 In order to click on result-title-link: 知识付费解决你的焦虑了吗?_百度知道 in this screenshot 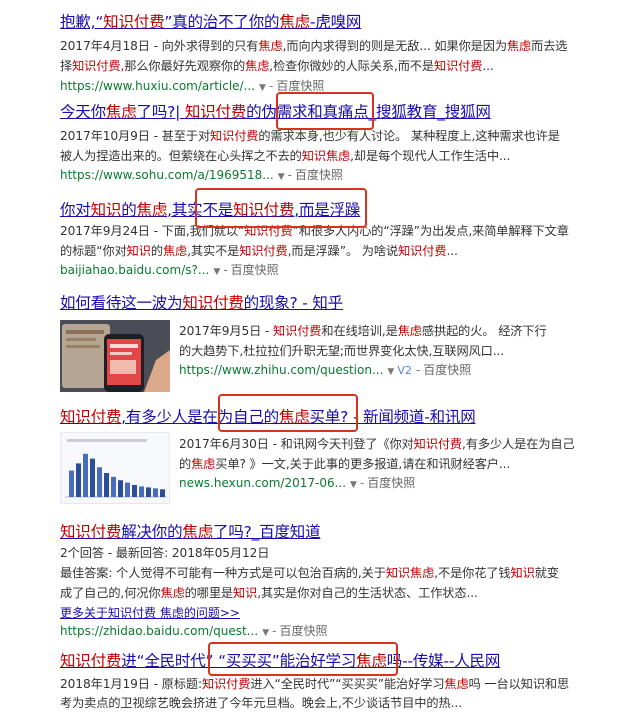, I will do `click(190, 532)`.